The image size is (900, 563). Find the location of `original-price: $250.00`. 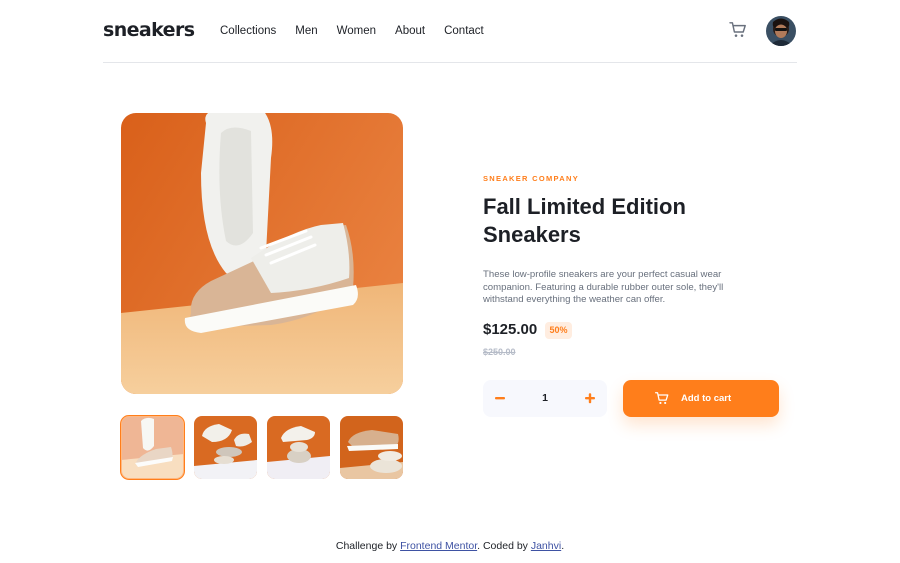

original-price: $250.00 is located at coordinates (499, 352).